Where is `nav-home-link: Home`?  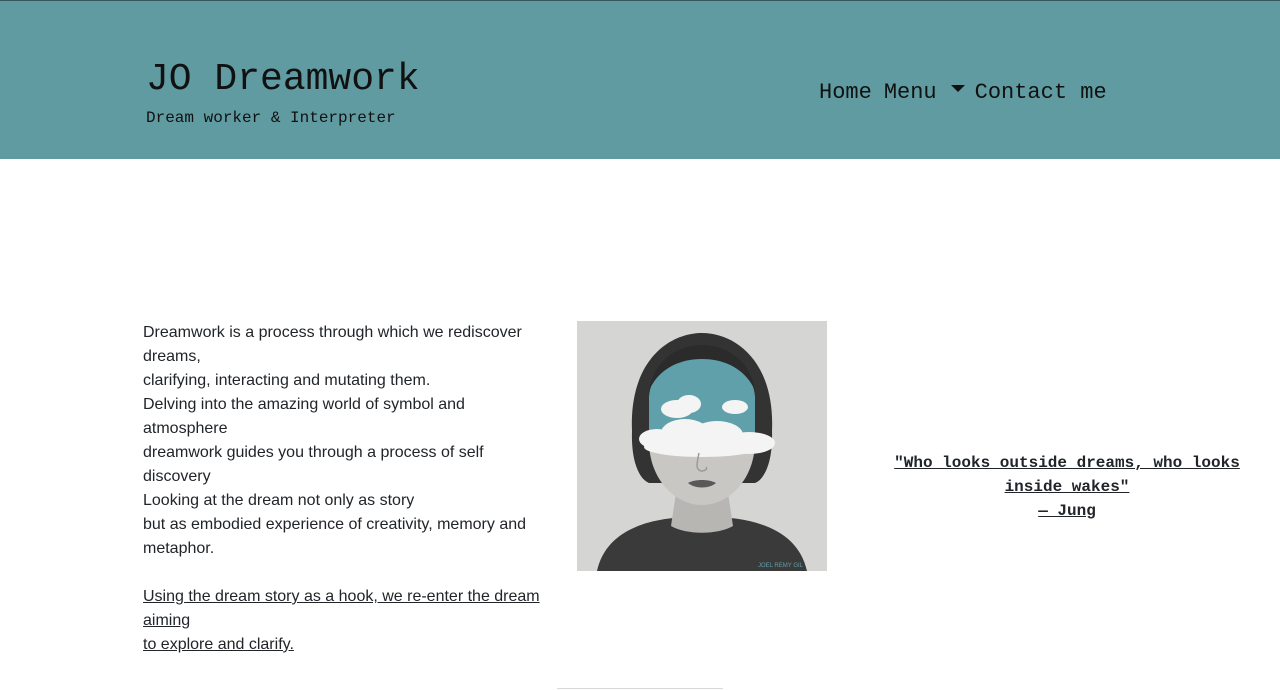
nav-home-link: Home is located at coordinates (845, 92).